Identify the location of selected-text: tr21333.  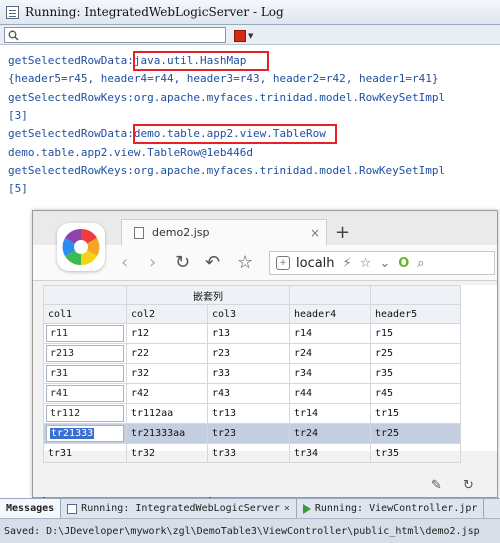
(72, 433).